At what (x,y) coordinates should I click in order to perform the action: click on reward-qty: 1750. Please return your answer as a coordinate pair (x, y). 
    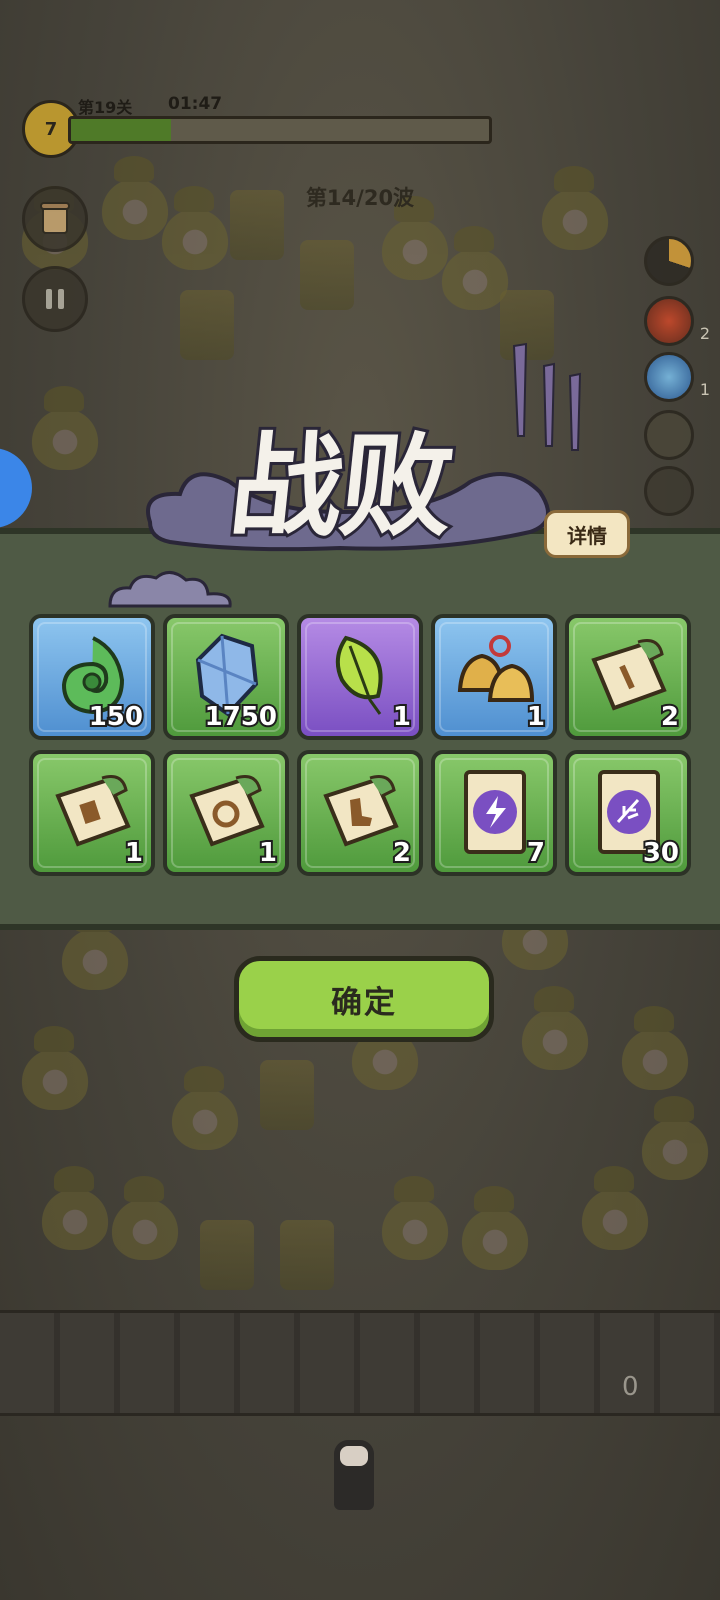
    Looking at the image, I should click on (241, 717).